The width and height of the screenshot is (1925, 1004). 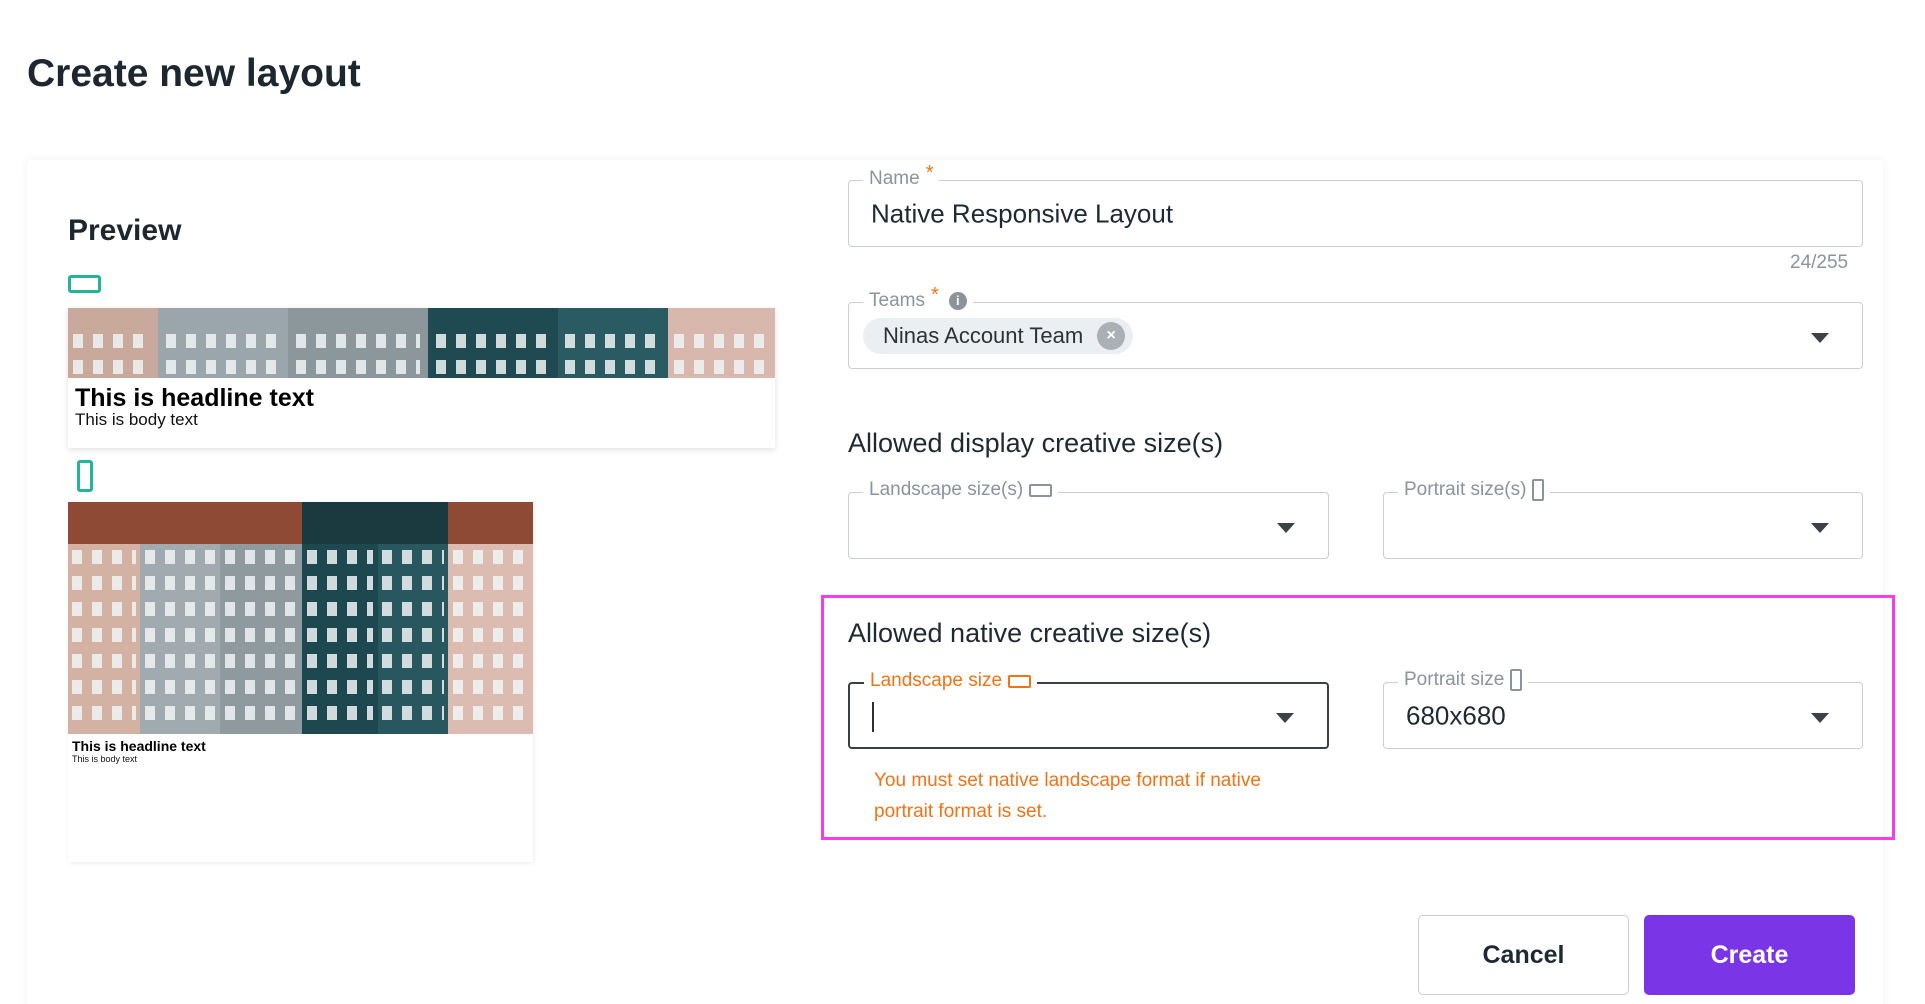 I want to click on portrait-orientation-icon, so click(x=85, y=476).